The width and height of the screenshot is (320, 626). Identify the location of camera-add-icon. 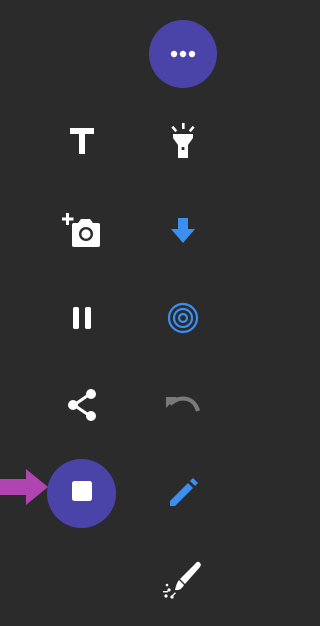
(82, 231).